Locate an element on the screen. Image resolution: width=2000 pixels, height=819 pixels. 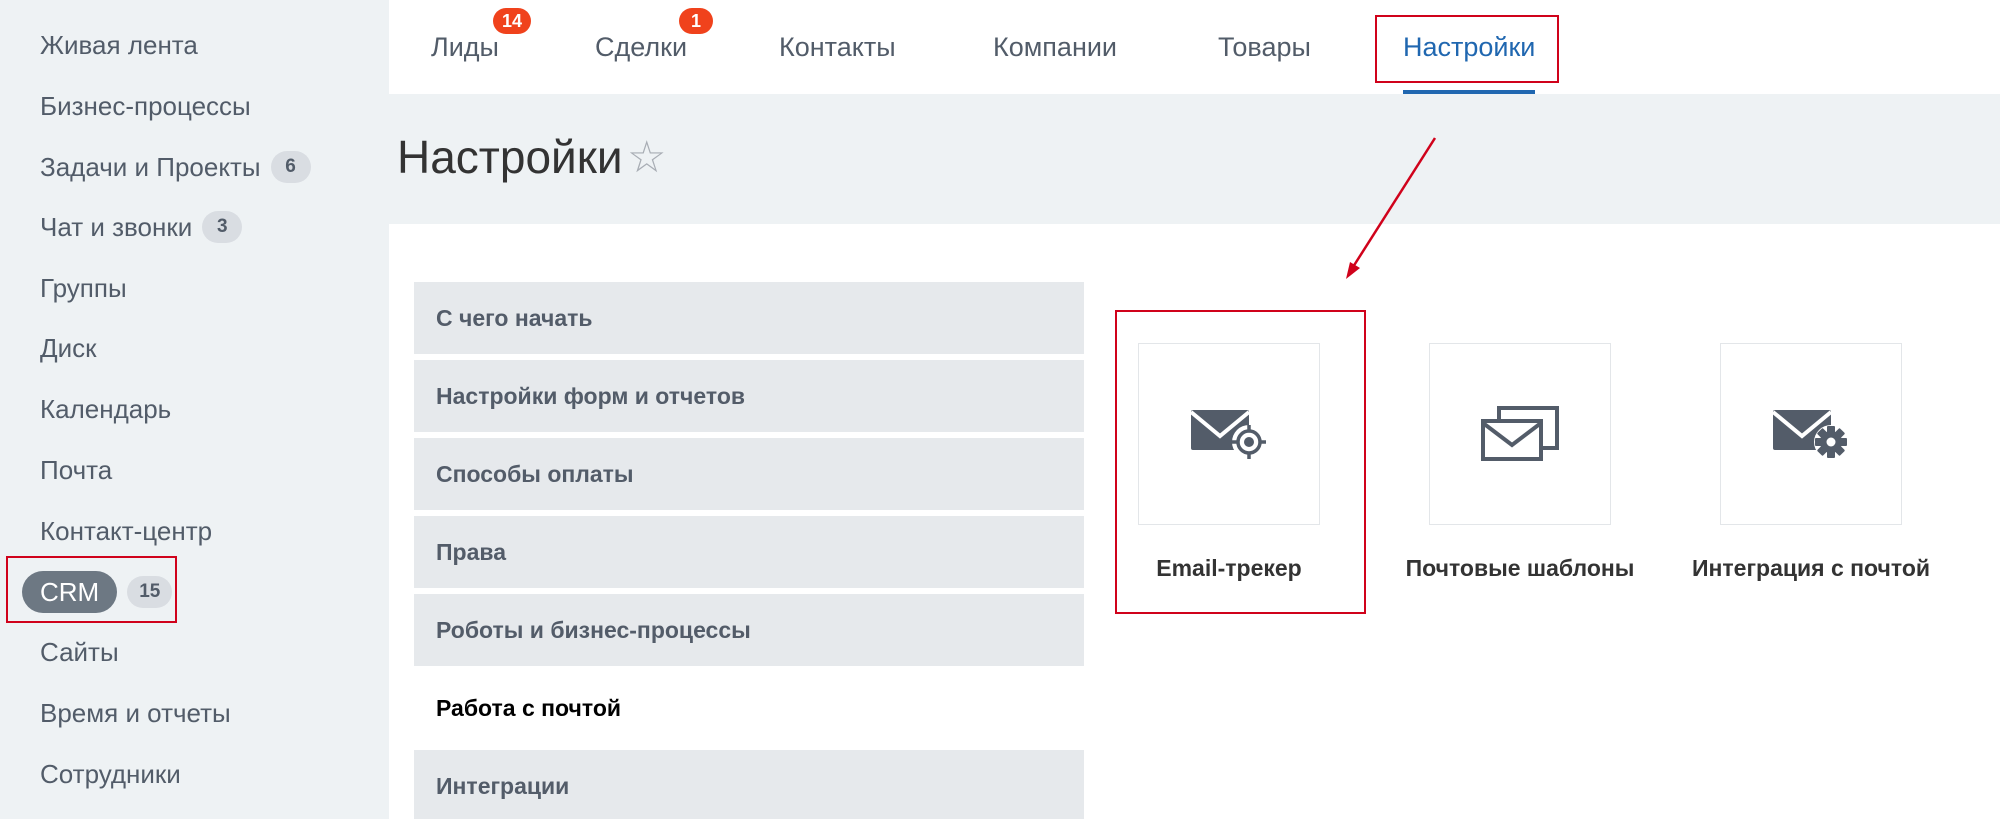
menu-item-label: Интеграции is located at coordinates (503, 785).